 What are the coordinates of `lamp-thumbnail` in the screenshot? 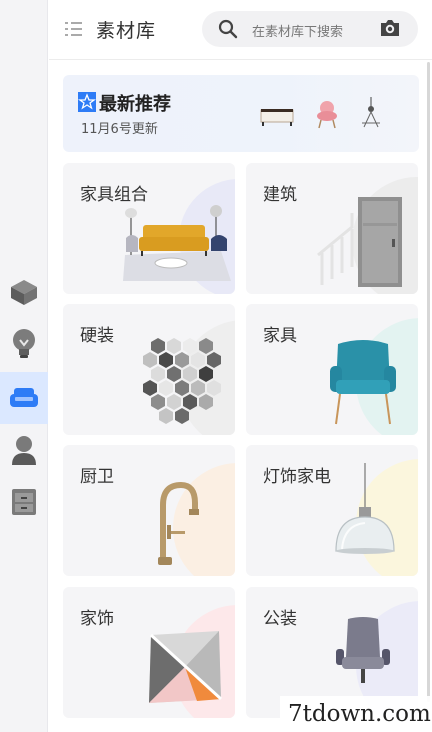 It's located at (371, 112).